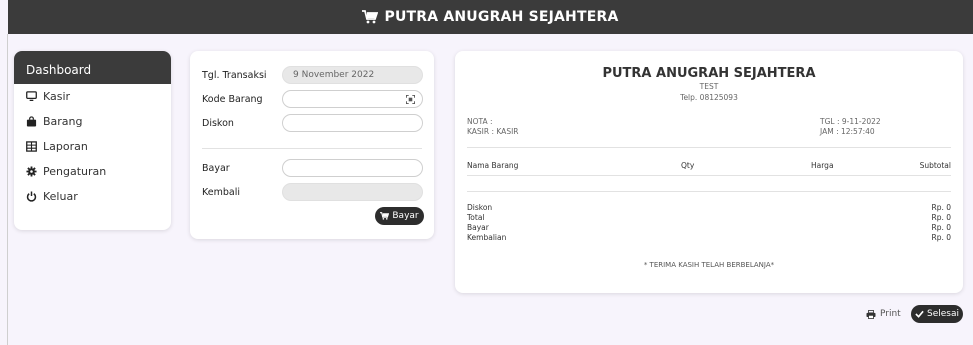 This screenshot has width=973, height=345. What do you see at coordinates (850, 121) in the screenshot?
I see `receipt-date: TGL : 9-11-2022` at bounding box center [850, 121].